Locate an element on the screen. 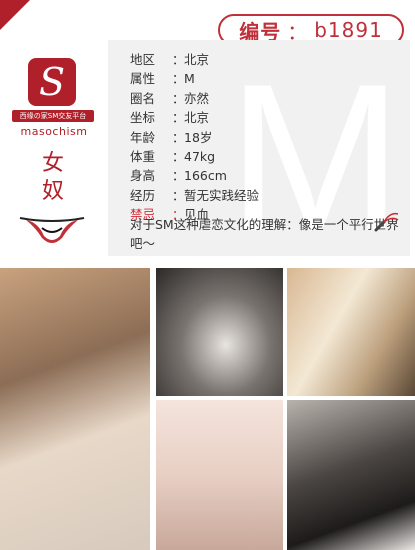 Image resolution: width=415 pixels, height=550 pixels. field-row: 经历 ：暂无实践经验 is located at coordinates (195, 195).